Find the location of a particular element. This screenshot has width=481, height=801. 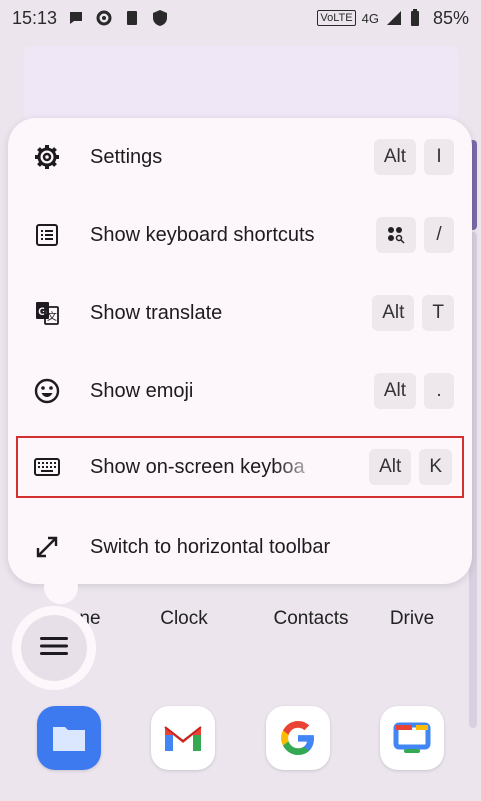

google-app-icon is located at coordinates (298, 738).